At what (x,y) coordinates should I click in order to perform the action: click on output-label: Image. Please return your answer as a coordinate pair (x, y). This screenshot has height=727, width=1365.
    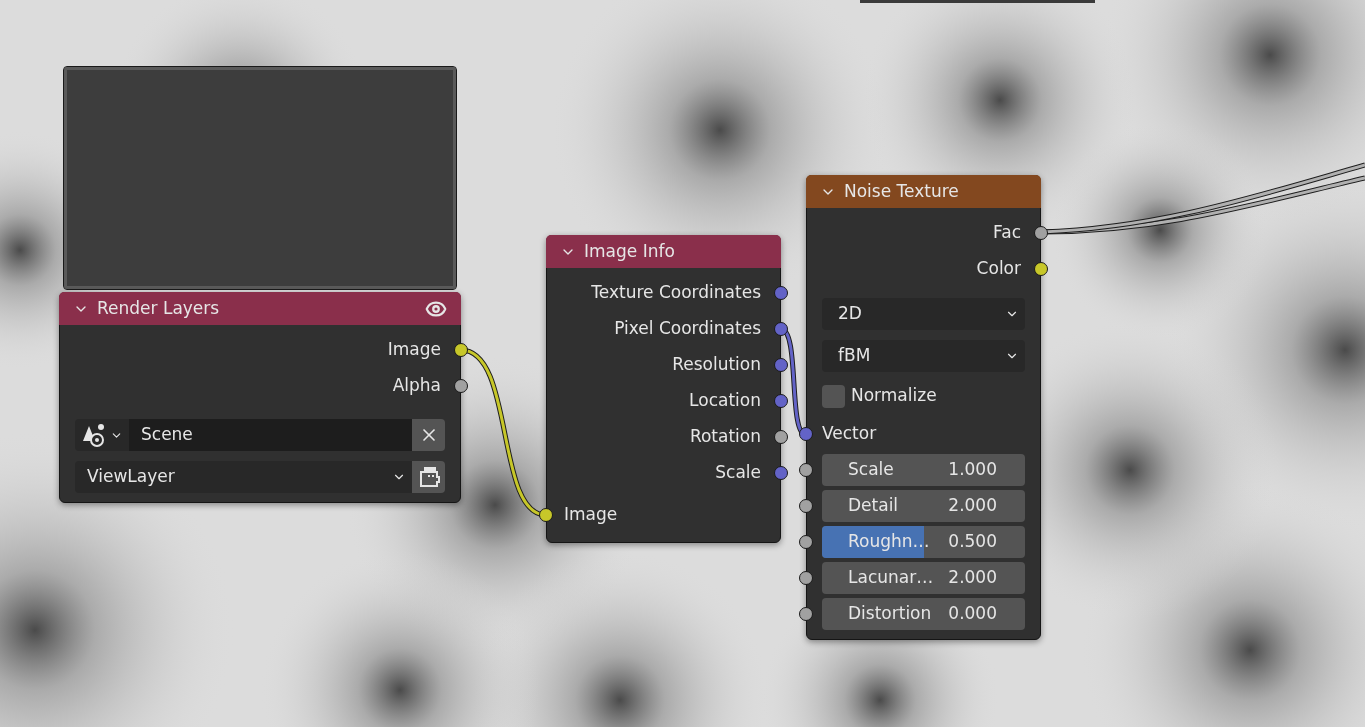
    Looking at the image, I should click on (414, 350).